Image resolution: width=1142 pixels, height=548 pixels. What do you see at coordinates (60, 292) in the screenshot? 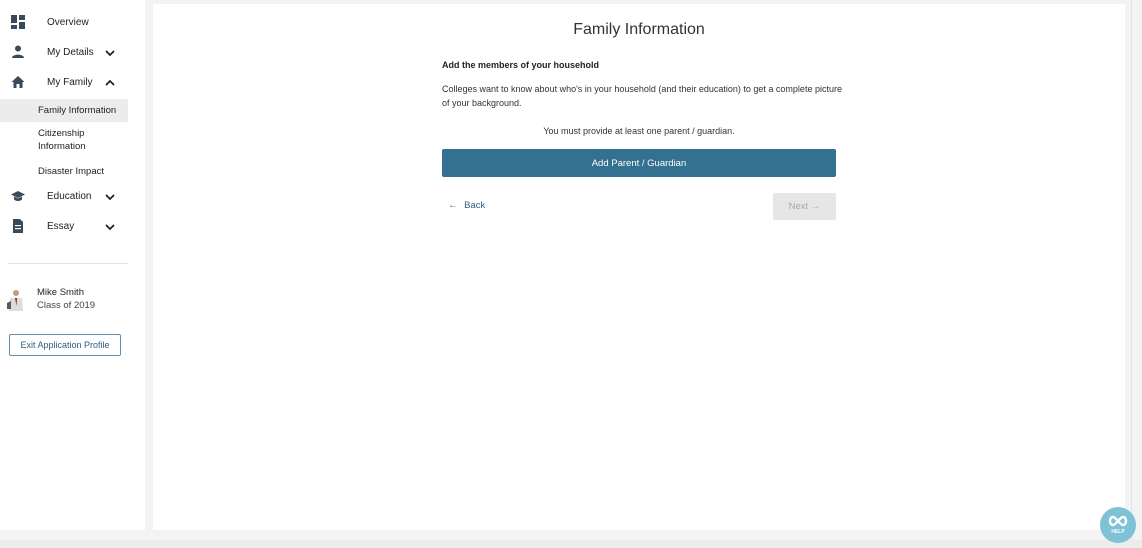
I see `user-name: Mike Smith` at bounding box center [60, 292].